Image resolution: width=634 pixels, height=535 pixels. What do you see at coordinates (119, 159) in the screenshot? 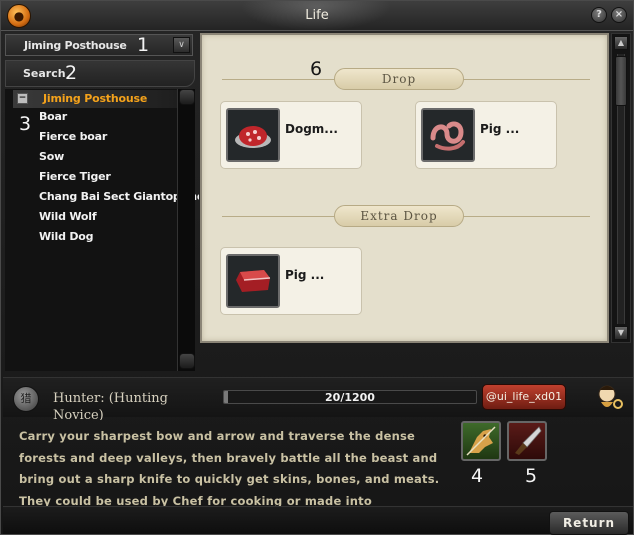
I see `tree-item-sow: Sow` at bounding box center [119, 159].